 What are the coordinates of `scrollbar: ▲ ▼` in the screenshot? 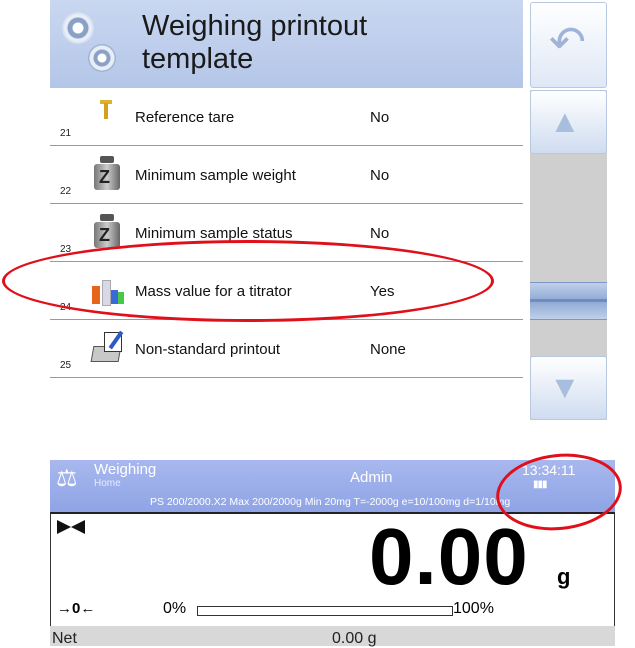 It's located at (568, 255).